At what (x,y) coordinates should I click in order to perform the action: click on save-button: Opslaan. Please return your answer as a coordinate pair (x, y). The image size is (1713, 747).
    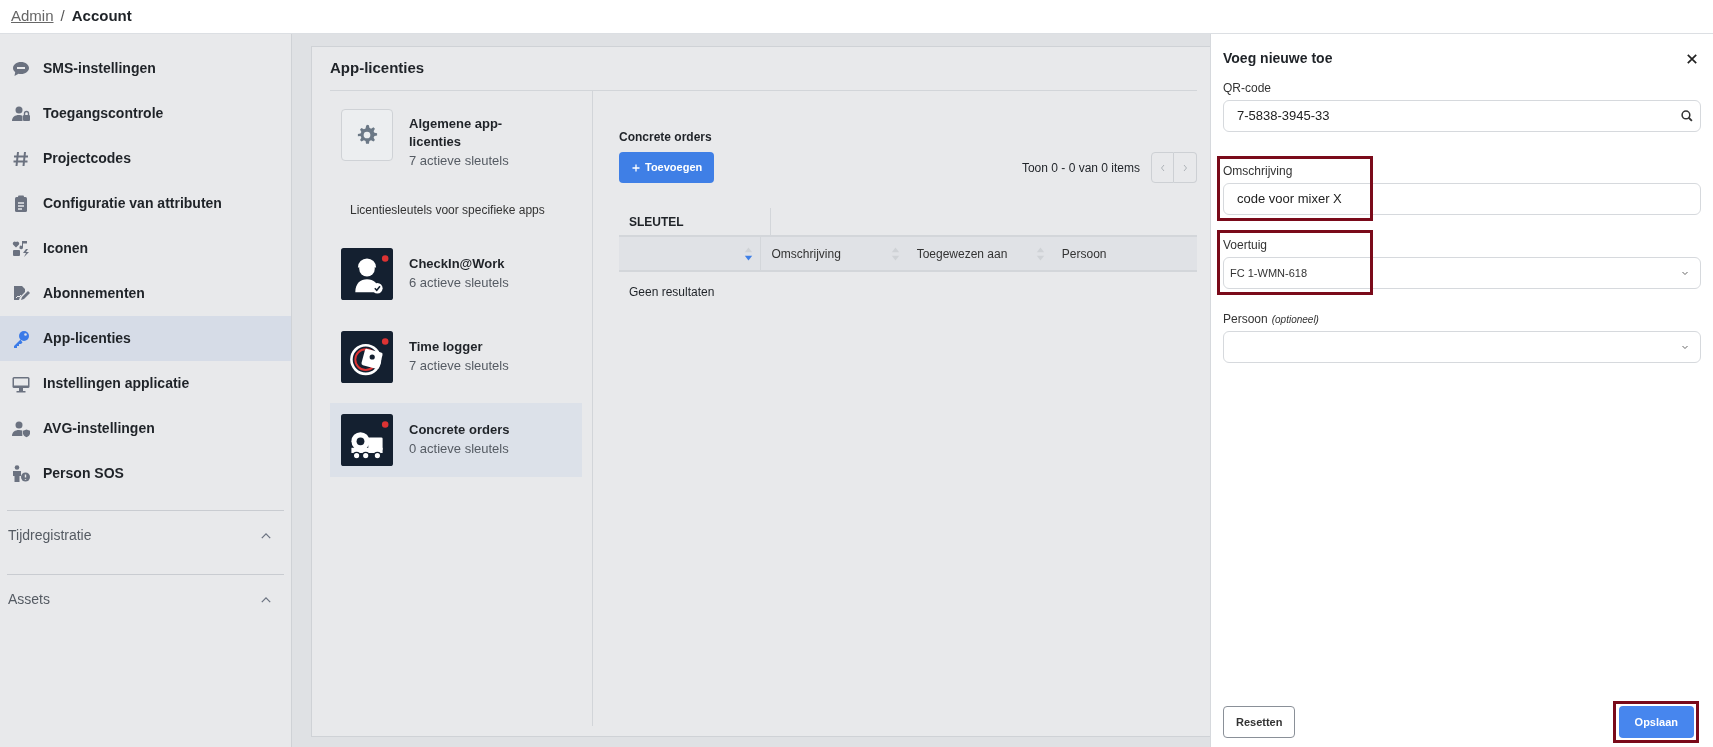
    Looking at the image, I should click on (1656, 722).